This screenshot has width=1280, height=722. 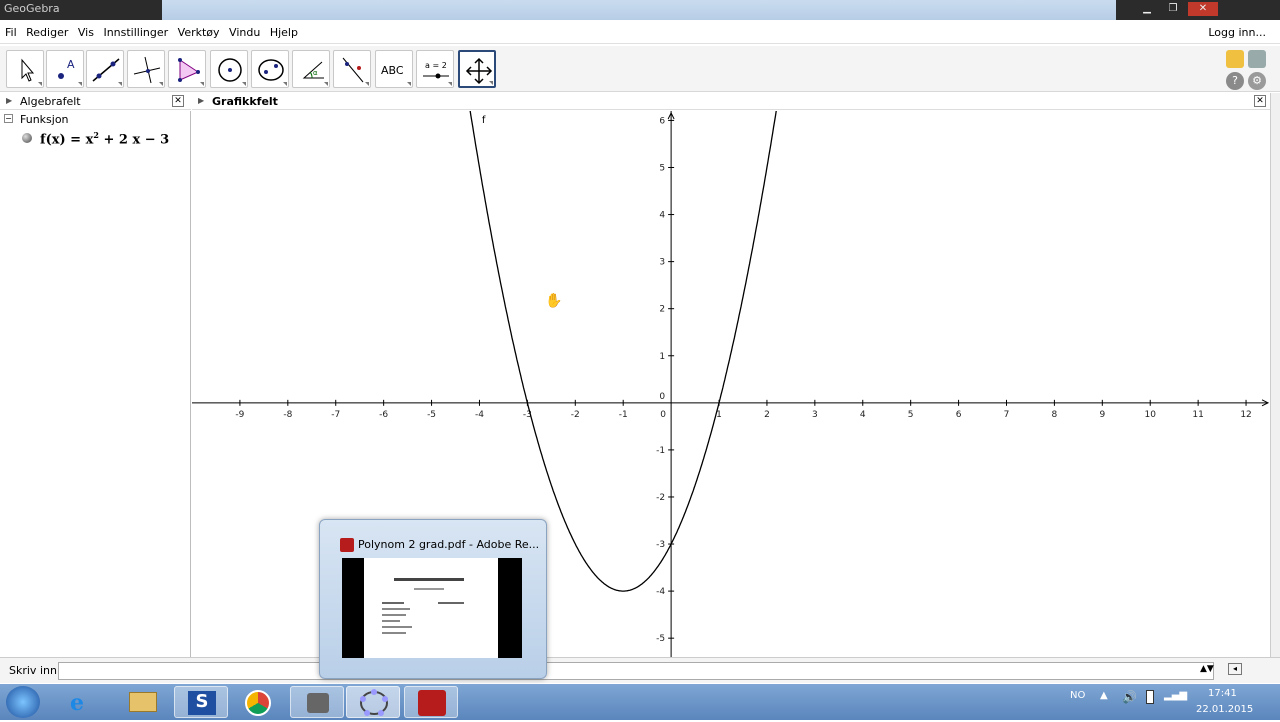 I want to click on algebra-group-label: Funksjon, so click(x=44, y=119).